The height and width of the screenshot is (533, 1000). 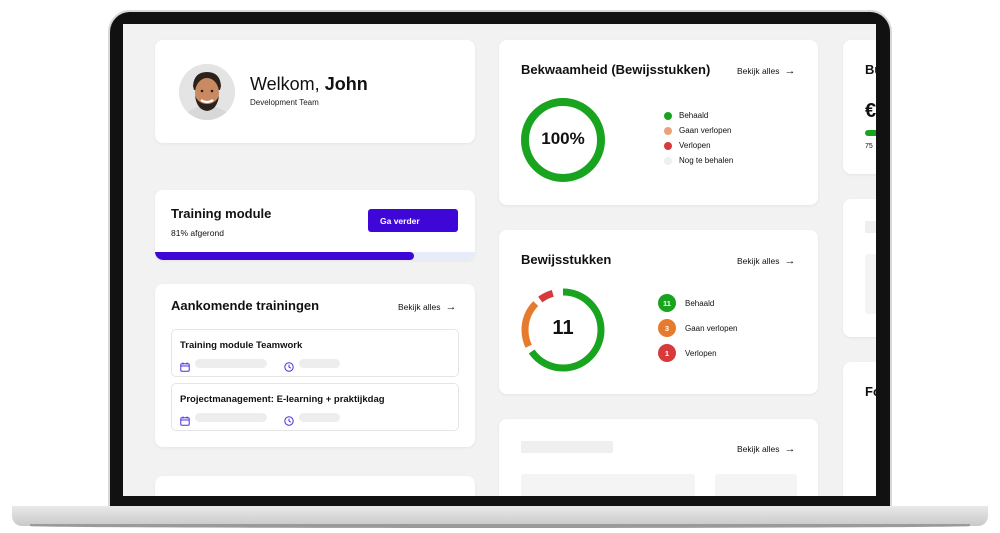 I want to click on count-badge: 3, so click(x=667, y=328).